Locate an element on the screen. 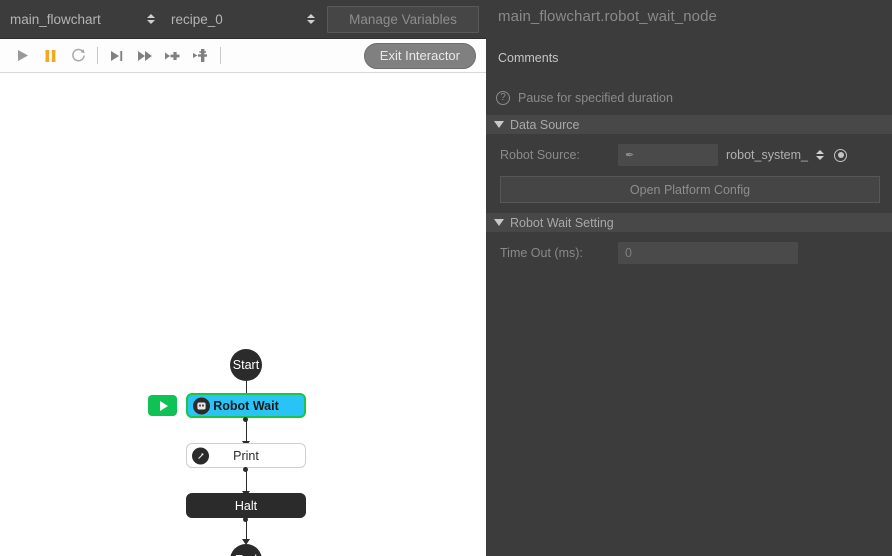 The width and height of the screenshot is (892, 556). restart-button is located at coordinates (78, 56).